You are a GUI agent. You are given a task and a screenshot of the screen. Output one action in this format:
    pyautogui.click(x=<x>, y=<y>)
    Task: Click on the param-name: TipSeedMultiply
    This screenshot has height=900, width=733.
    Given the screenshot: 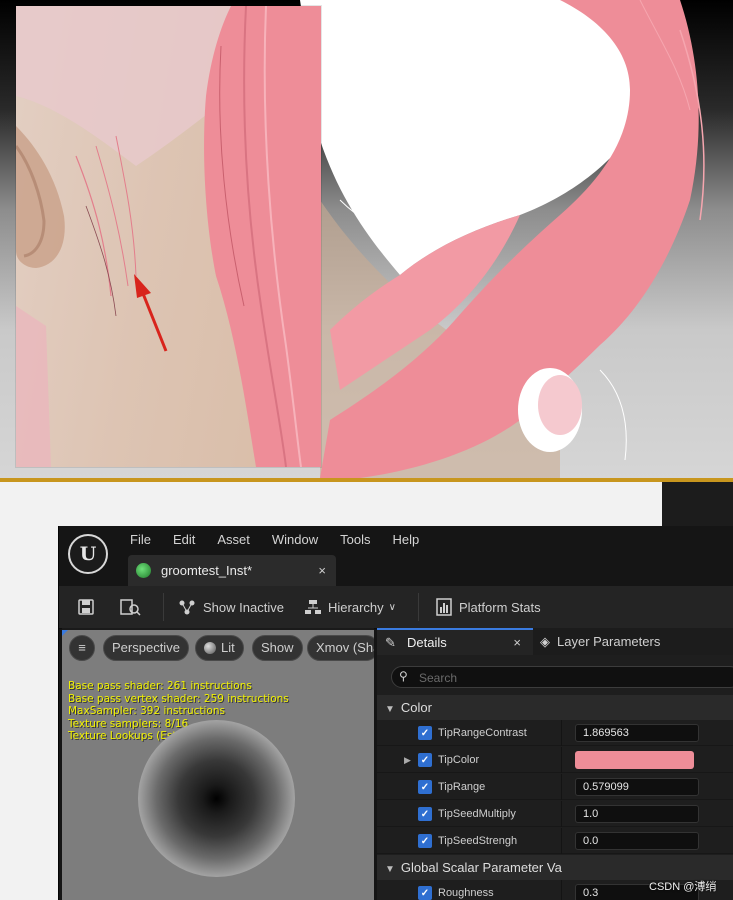 What is the action you would take?
    pyautogui.click(x=477, y=814)
    